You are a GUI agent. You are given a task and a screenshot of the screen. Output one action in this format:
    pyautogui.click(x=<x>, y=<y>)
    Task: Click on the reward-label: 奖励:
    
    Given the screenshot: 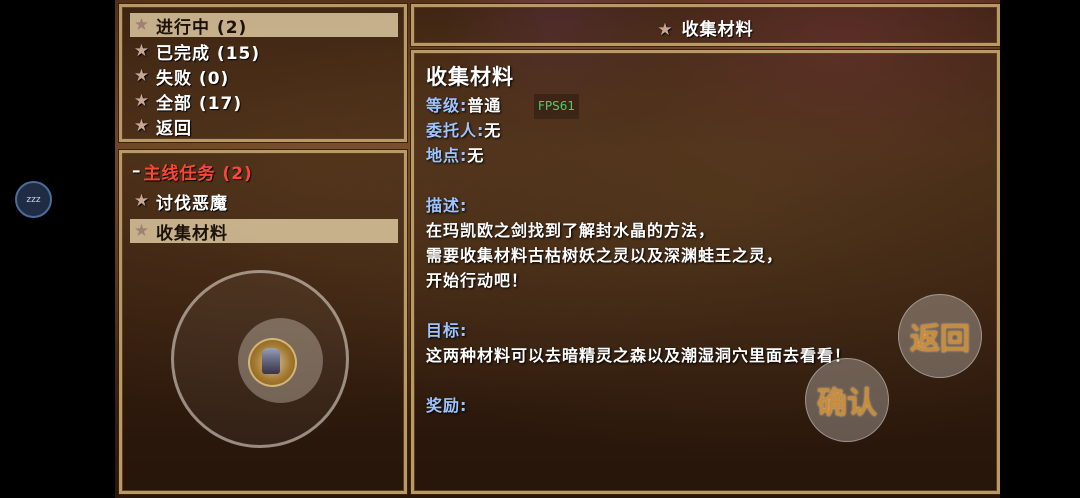 What is the action you would take?
    pyautogui.click(x=447, y=405)
    